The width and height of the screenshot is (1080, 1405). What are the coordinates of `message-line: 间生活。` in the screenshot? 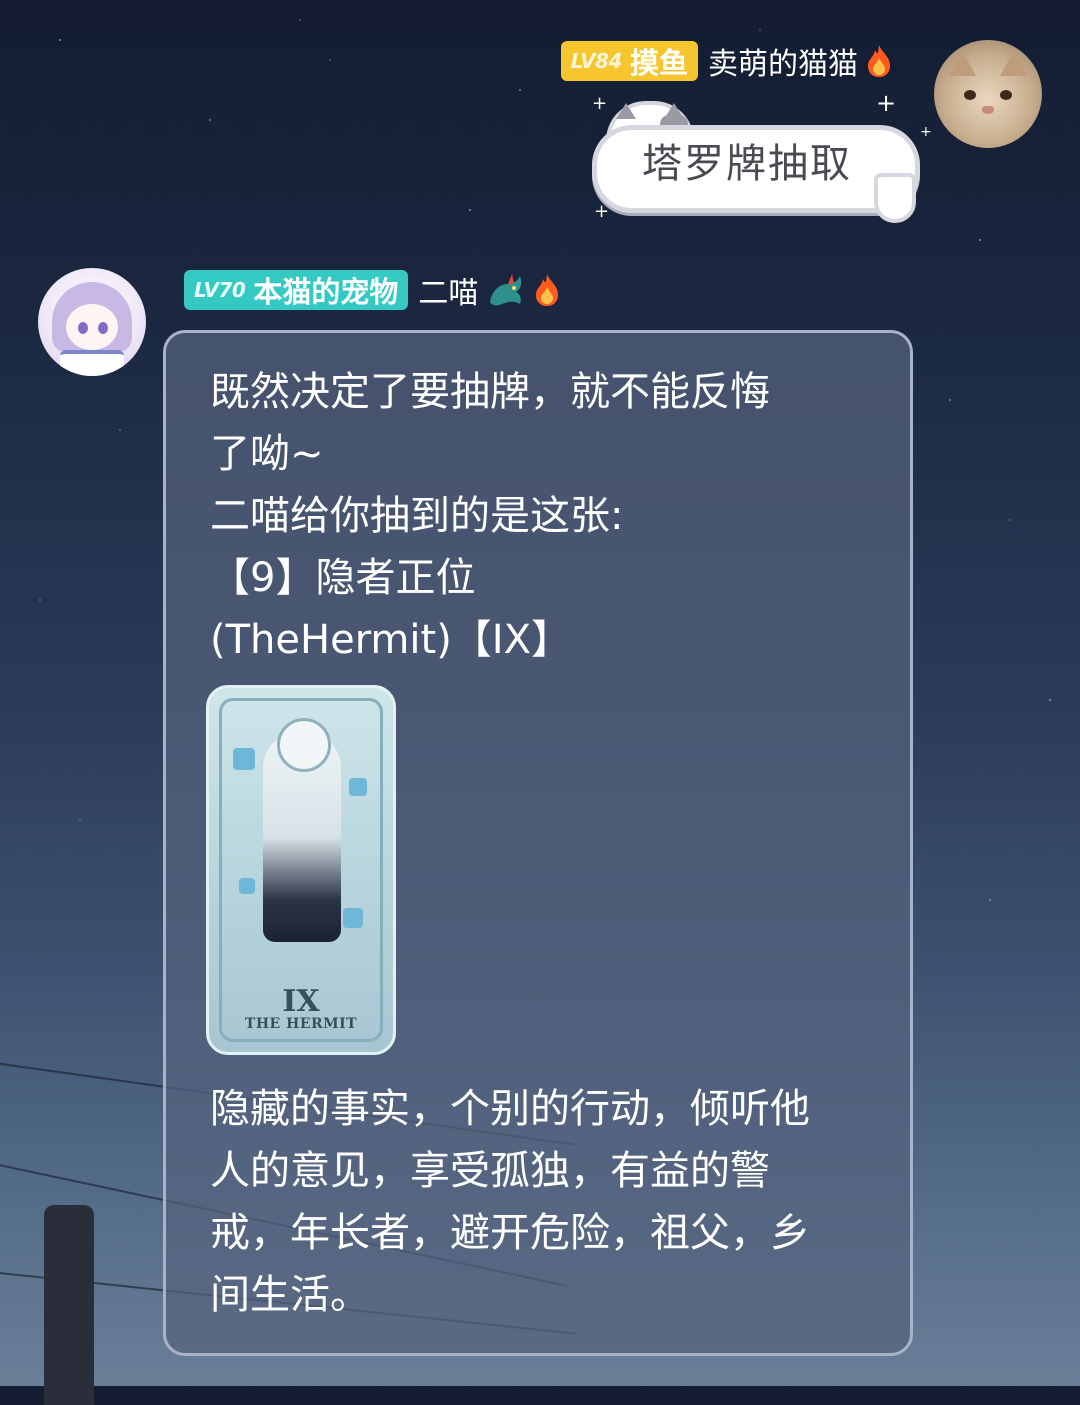 It's located at (290, 1295).